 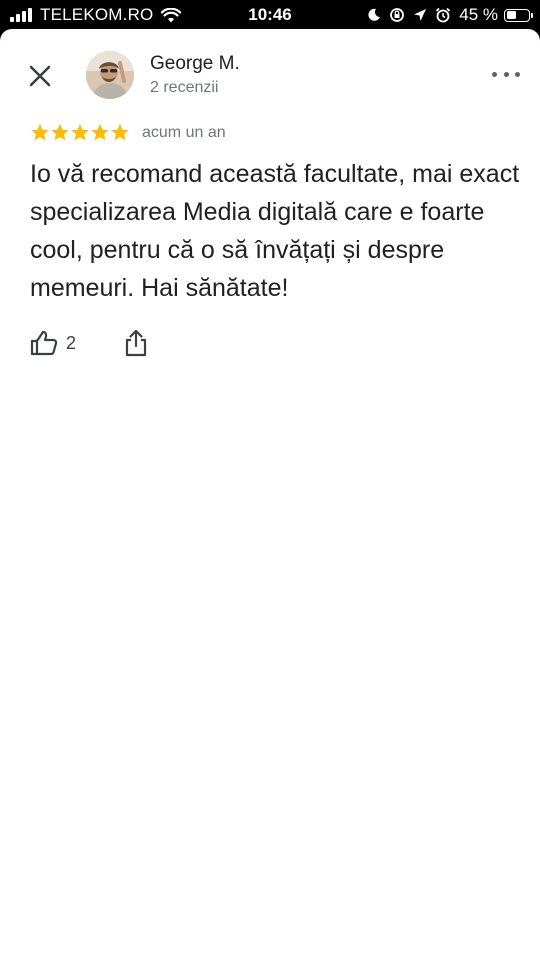 I want to click on status-bar-right: 45 %, so click(x=446, y=15).